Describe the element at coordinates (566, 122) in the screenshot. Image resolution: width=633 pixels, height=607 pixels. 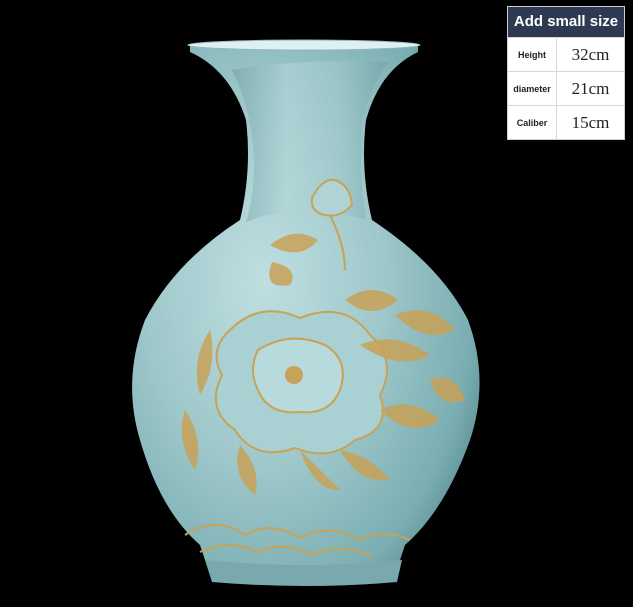
I see `size-row-caliber: Caliber 15cm` at that location.